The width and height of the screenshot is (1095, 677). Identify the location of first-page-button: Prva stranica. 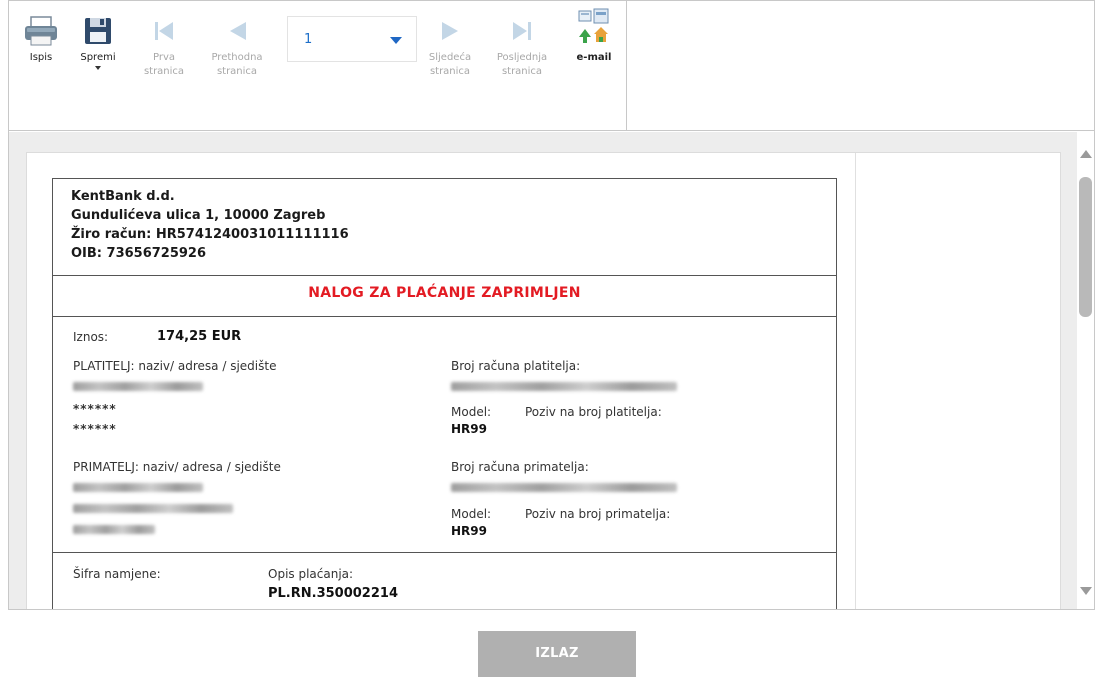
(164, 47).